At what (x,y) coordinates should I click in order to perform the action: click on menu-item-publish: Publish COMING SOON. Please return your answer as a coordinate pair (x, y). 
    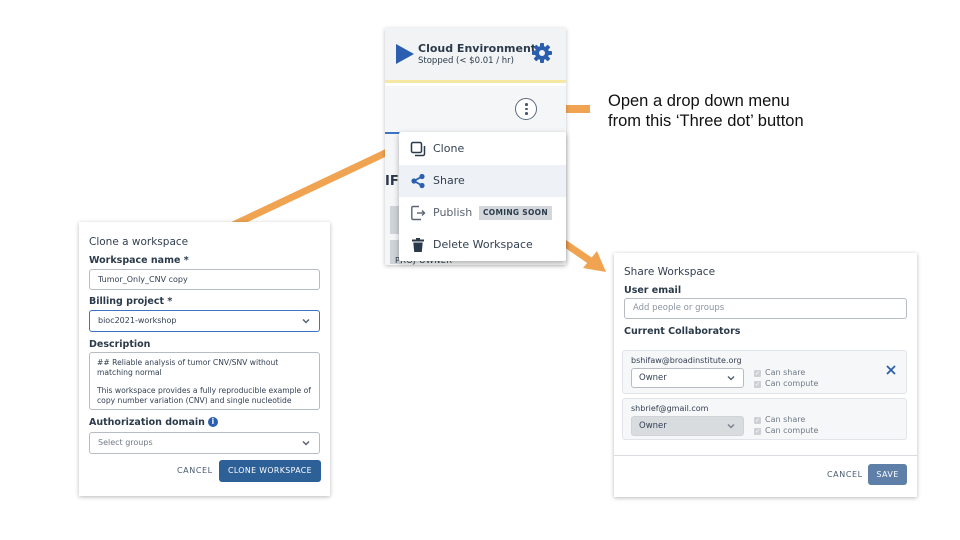
    Looking at the image, I should click on (482, 213).